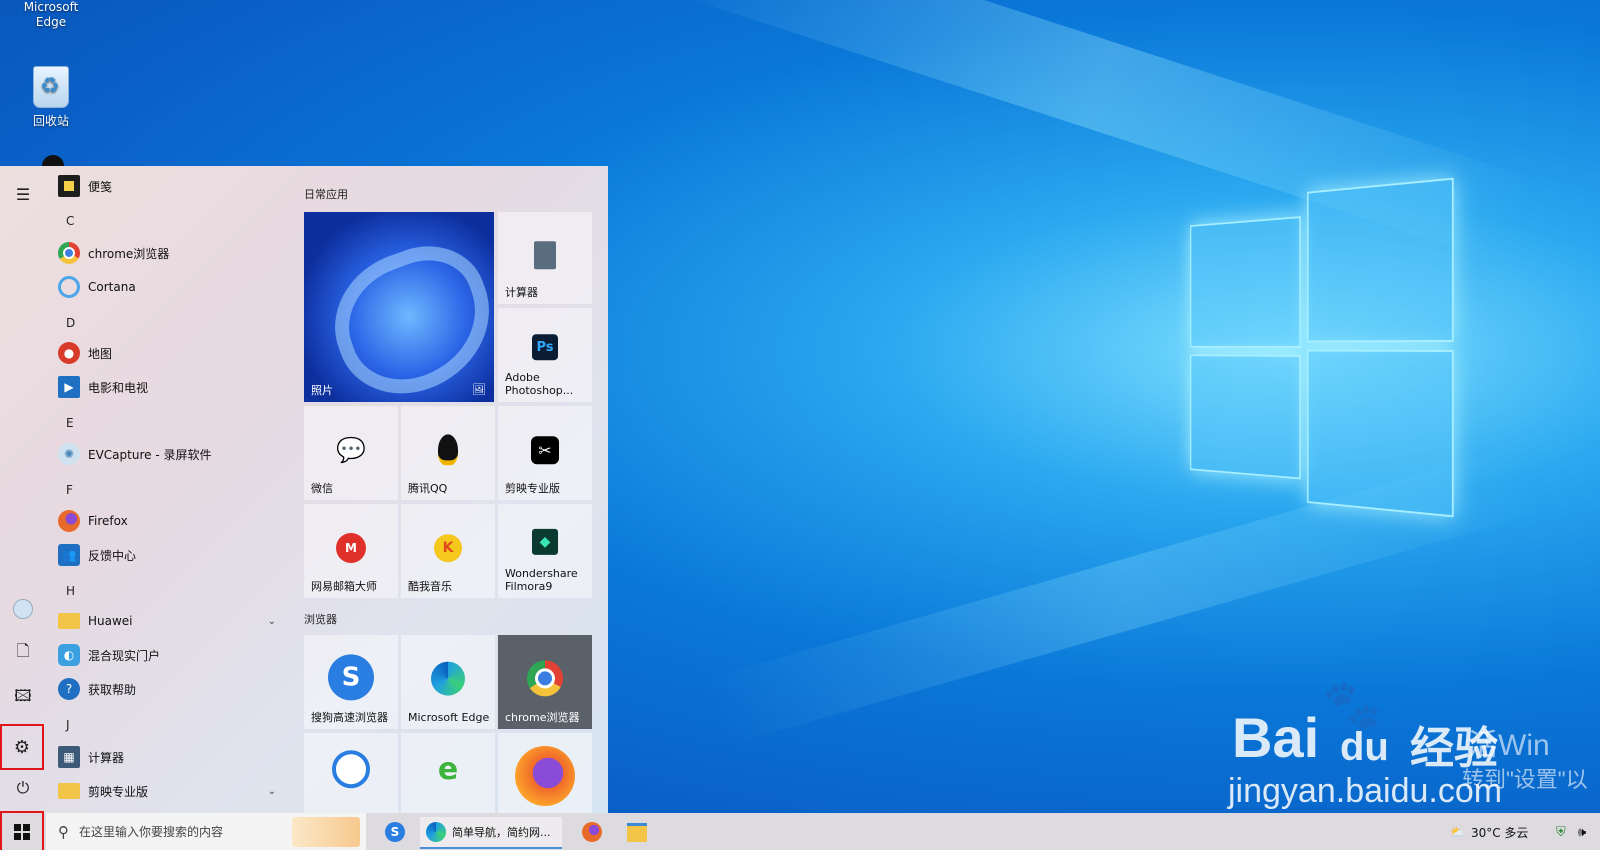 This screenshot has width=1600, height=850. What do you see at coordinates (1352, 705) in the screenshot?
I see `paw-icon: 🐾` at bounding box center [1352, 705].